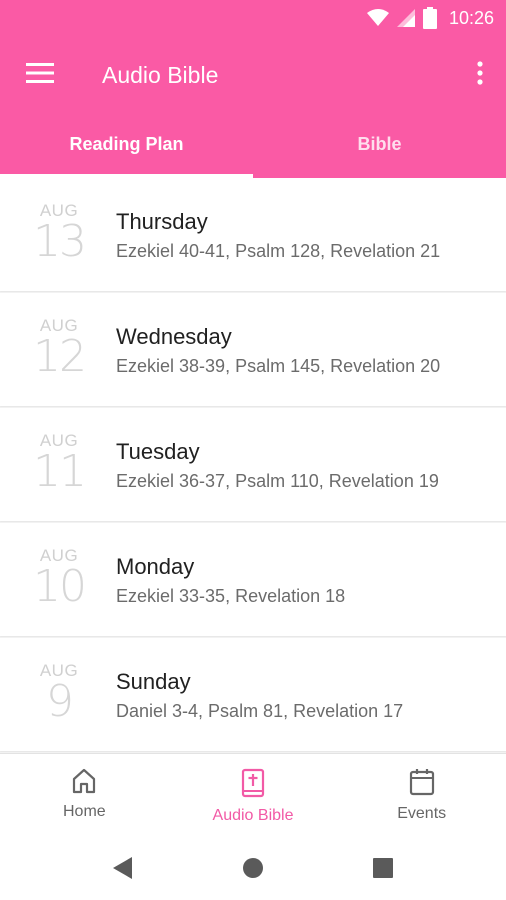 The width and height of the screenshot is (506, 900). What do you see at coordinates (377, 18) in the screenshot?
I see `wifi-icon` at bounding box center [377, 18].